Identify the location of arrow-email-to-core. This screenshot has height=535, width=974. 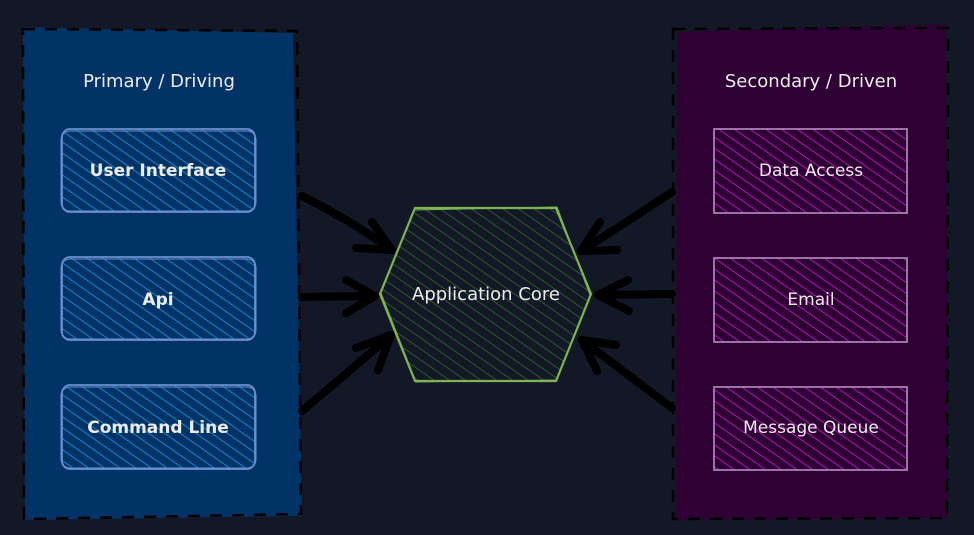
(635, 295).